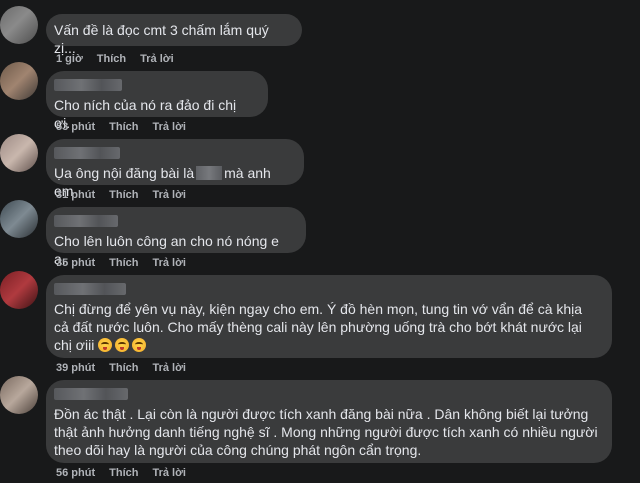 The image size is (640, 483). I want to click on comment-time: 39 phút, so click(75, 368).